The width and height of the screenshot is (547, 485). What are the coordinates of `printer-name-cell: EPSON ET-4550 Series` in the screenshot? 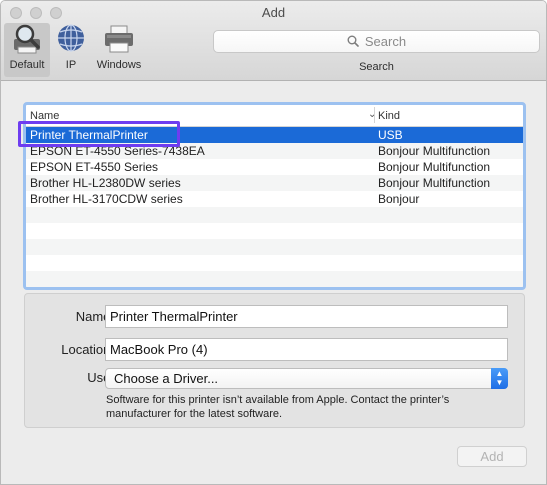 It's located at (94, 167).